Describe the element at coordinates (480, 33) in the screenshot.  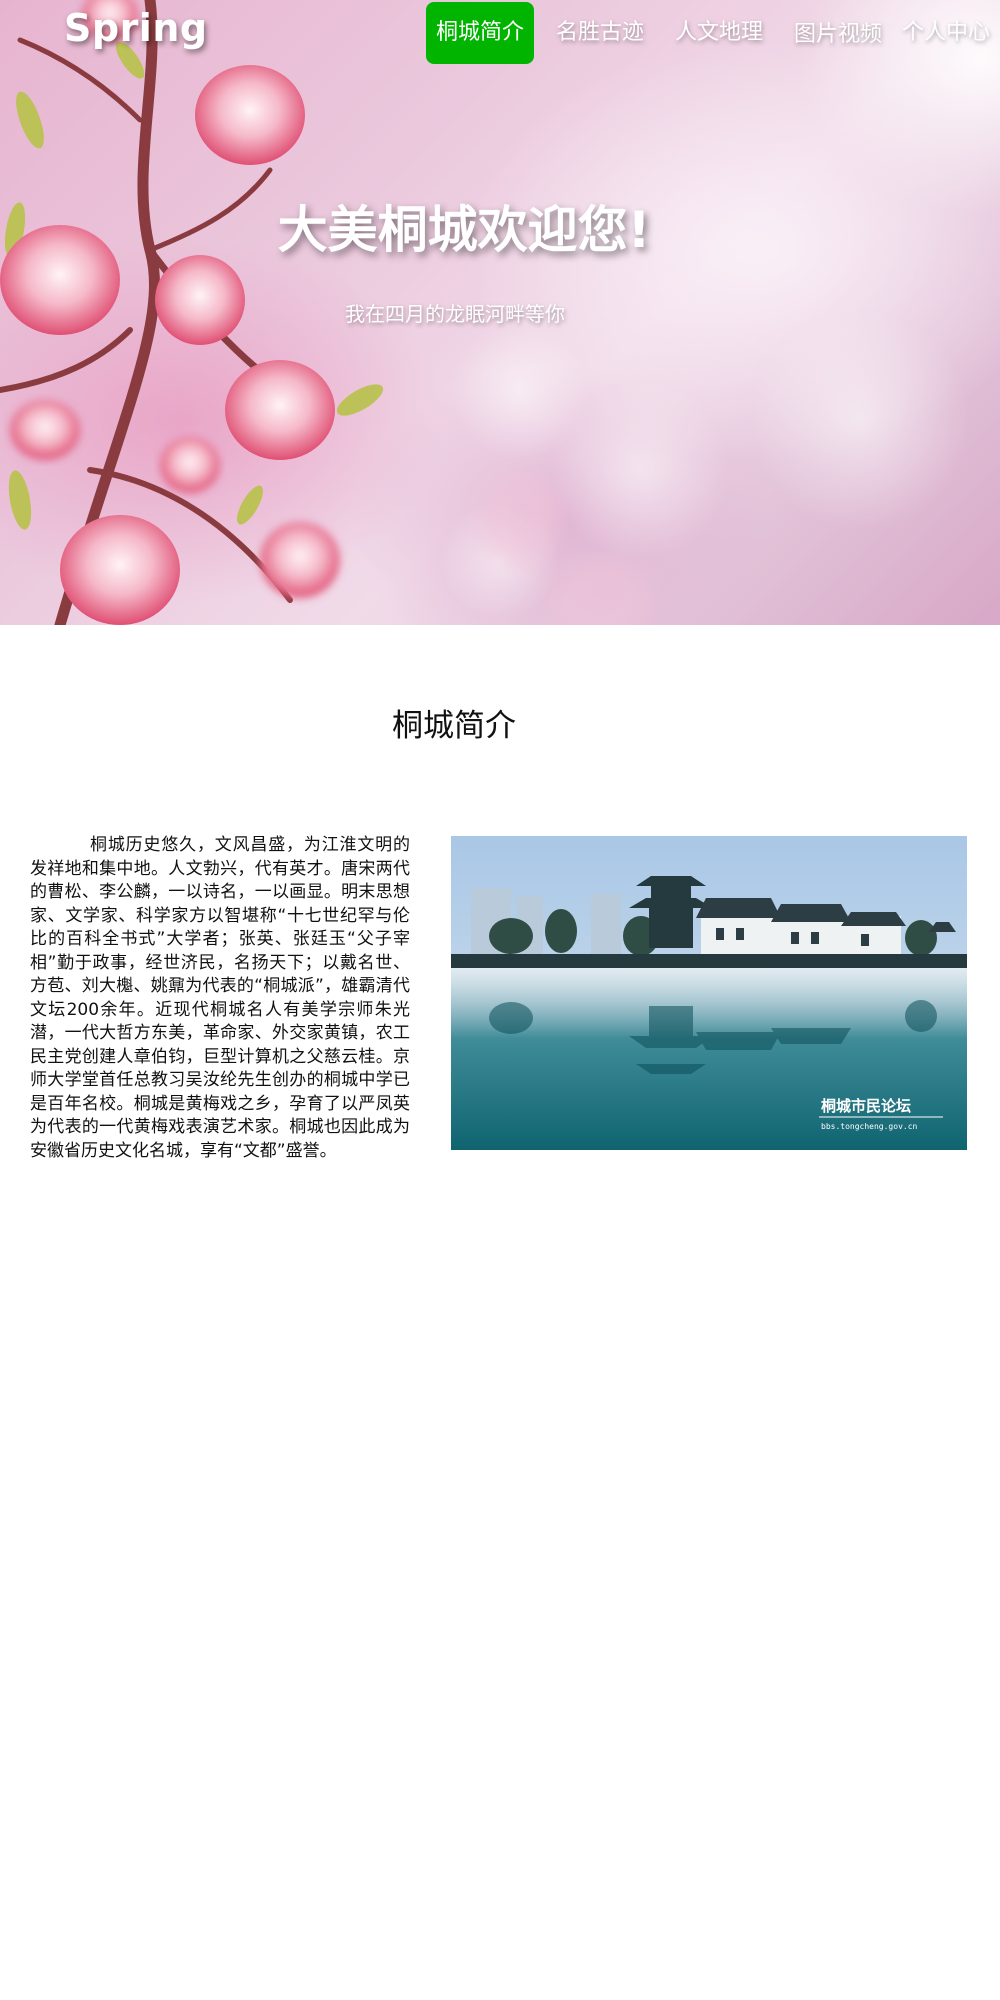
I see `nav-item-intro: 桐城简介` at that location.